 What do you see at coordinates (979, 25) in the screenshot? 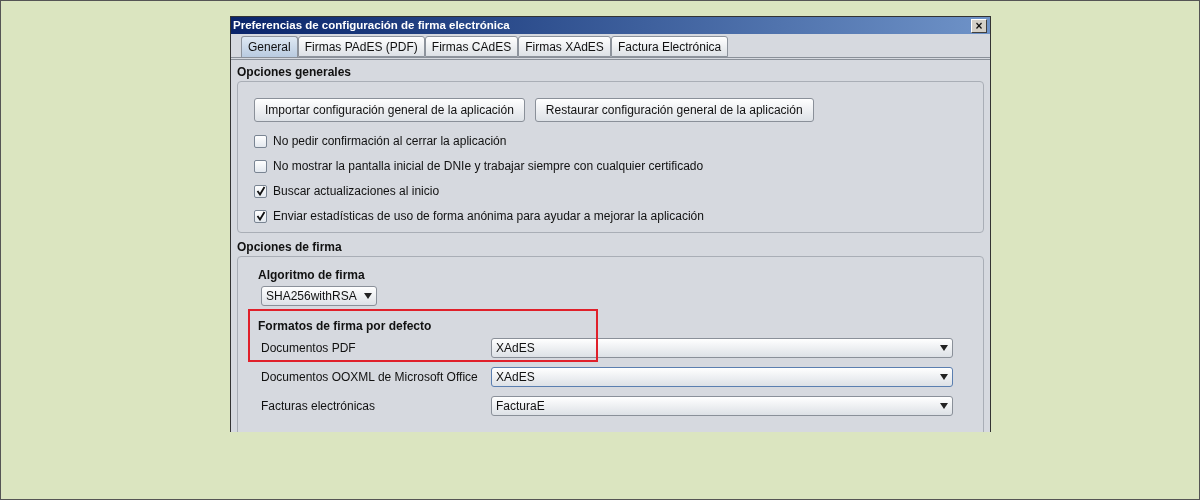
I see `close-button: ×` at bounding box center [979, 25].